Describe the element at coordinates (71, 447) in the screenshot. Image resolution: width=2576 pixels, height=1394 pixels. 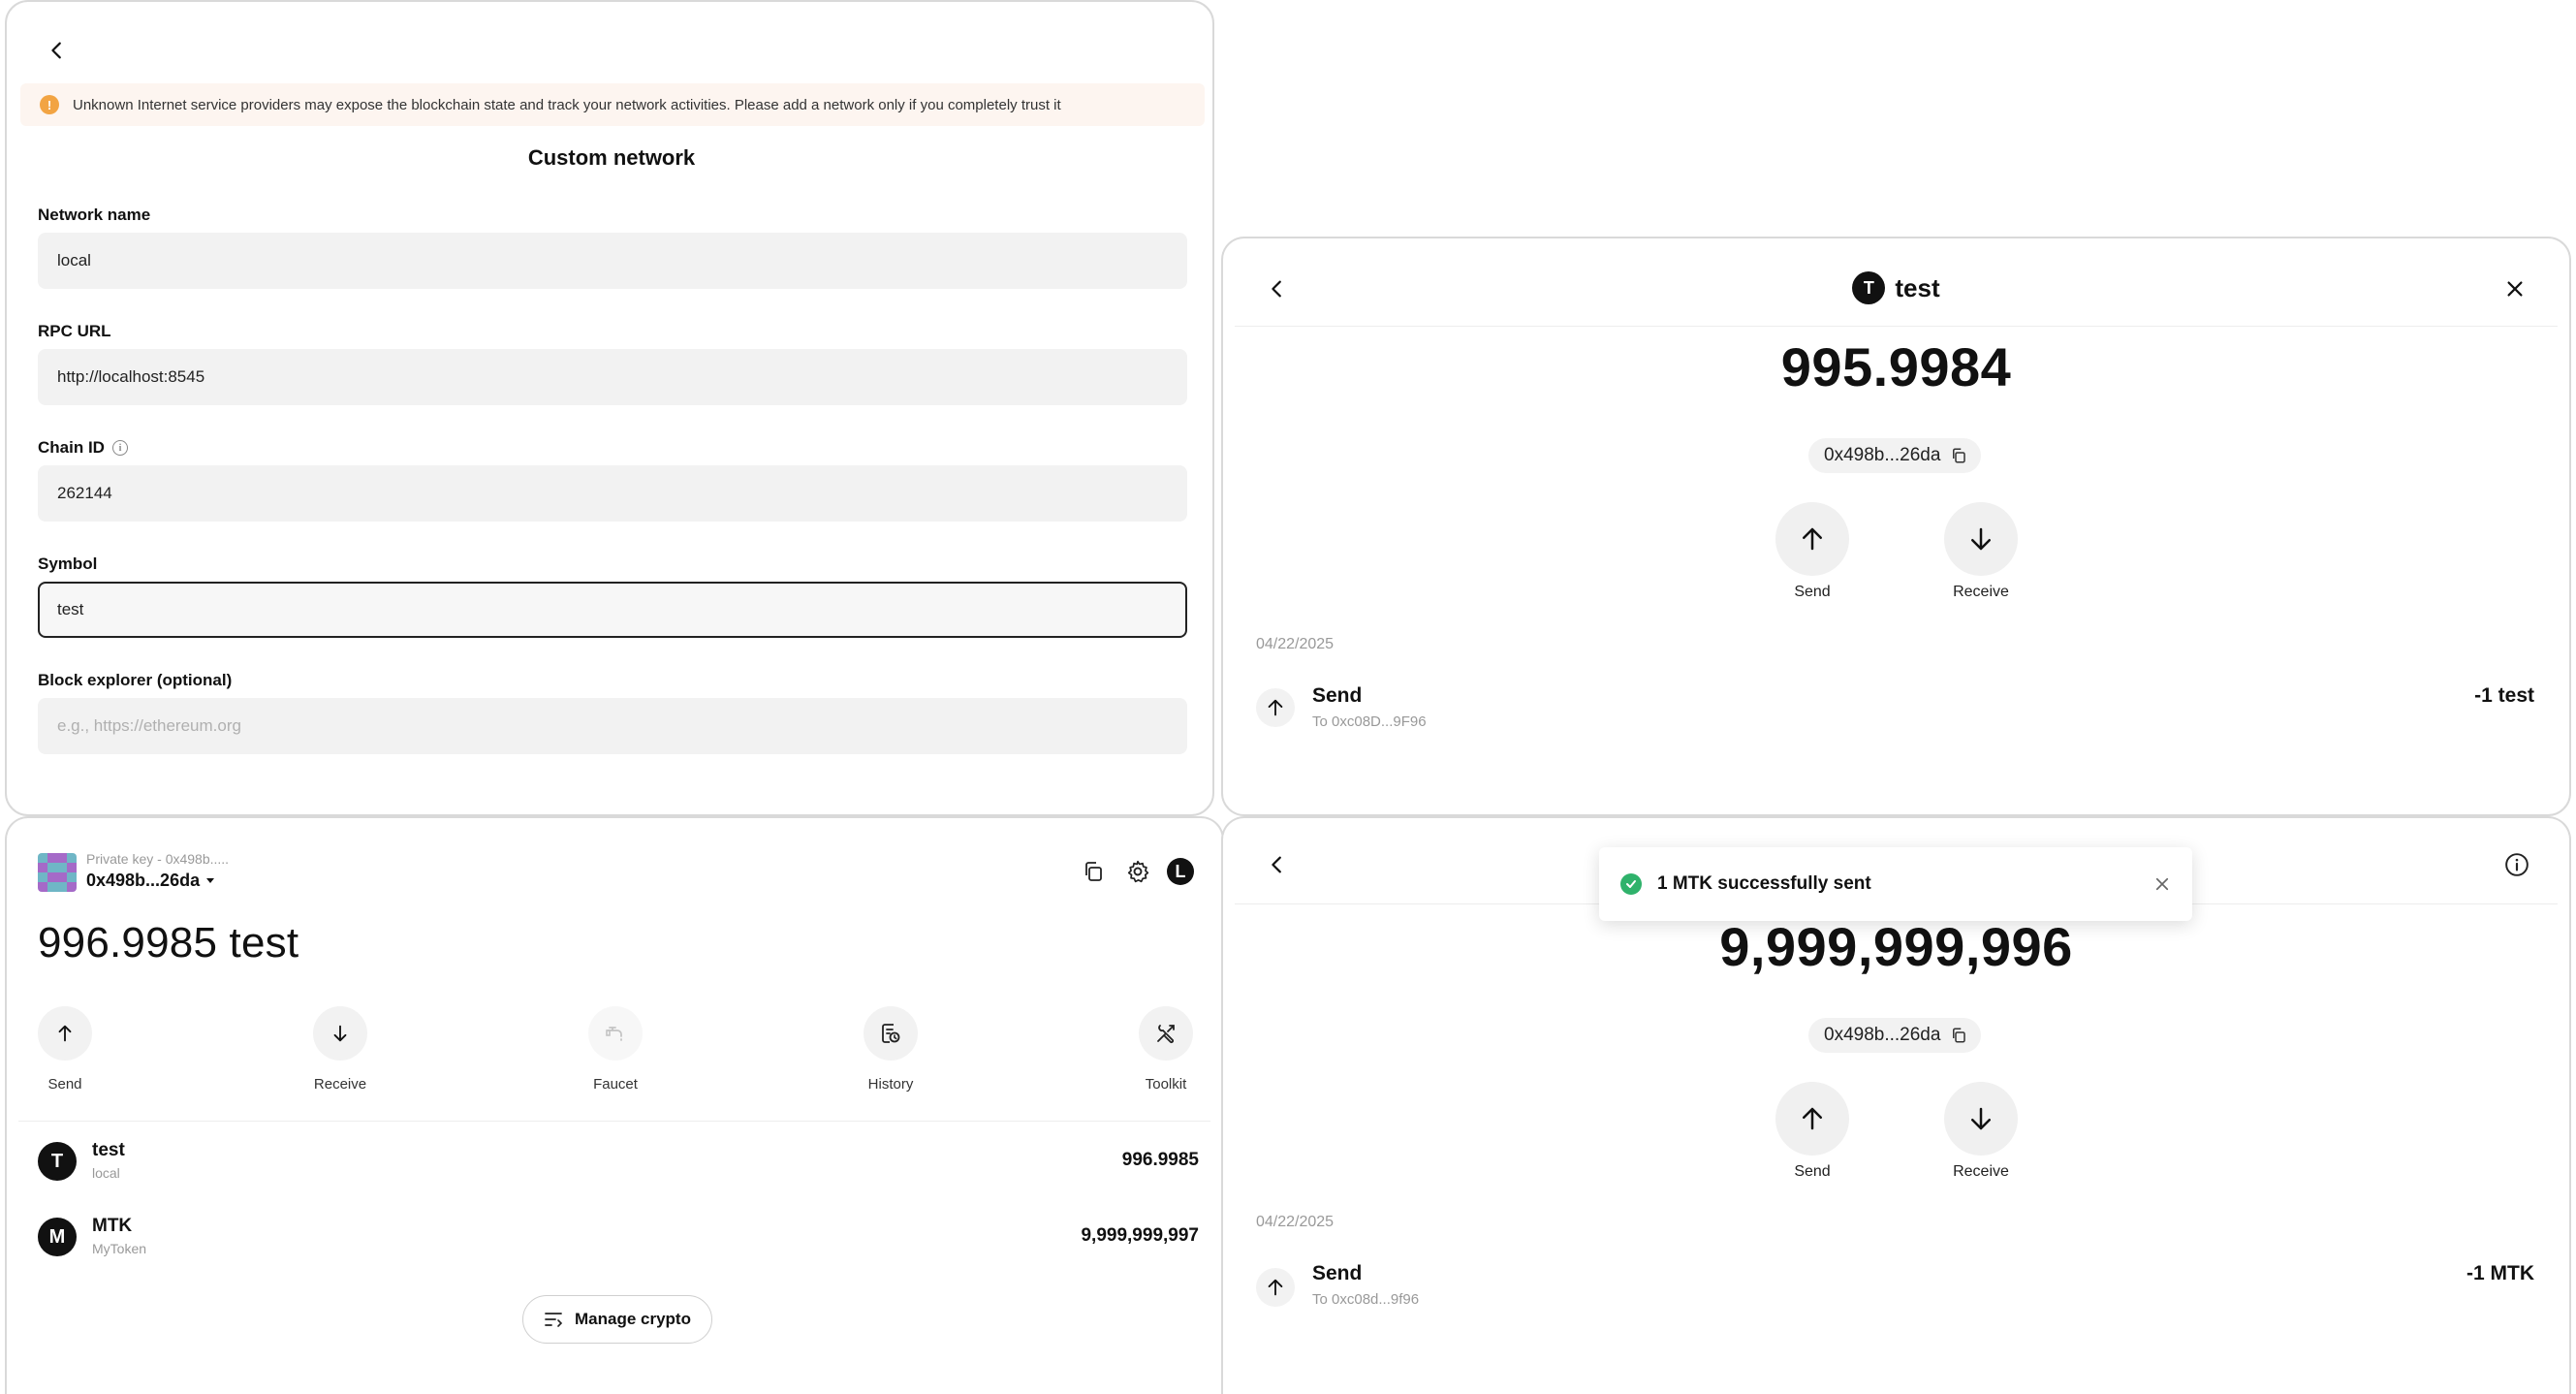
I see `chain-id-label: Chain ID` at that location.